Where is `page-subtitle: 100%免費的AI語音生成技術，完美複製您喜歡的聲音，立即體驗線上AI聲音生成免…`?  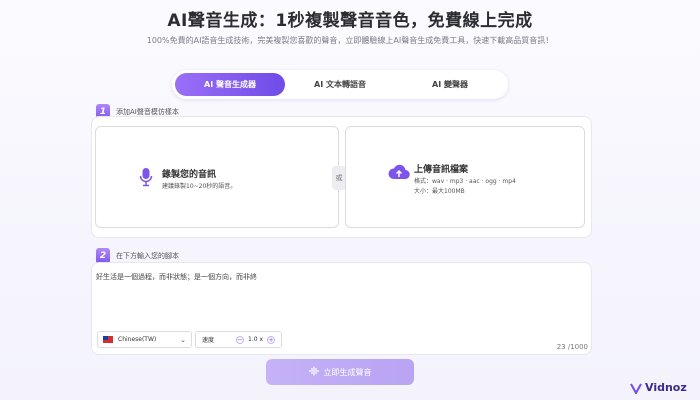
page-subtitle: 100%免費的AI語音生成技術，完美複製您喜歡的聲音，立即體驗線上AI聲音生成免… is located at coordinates (350, 40).